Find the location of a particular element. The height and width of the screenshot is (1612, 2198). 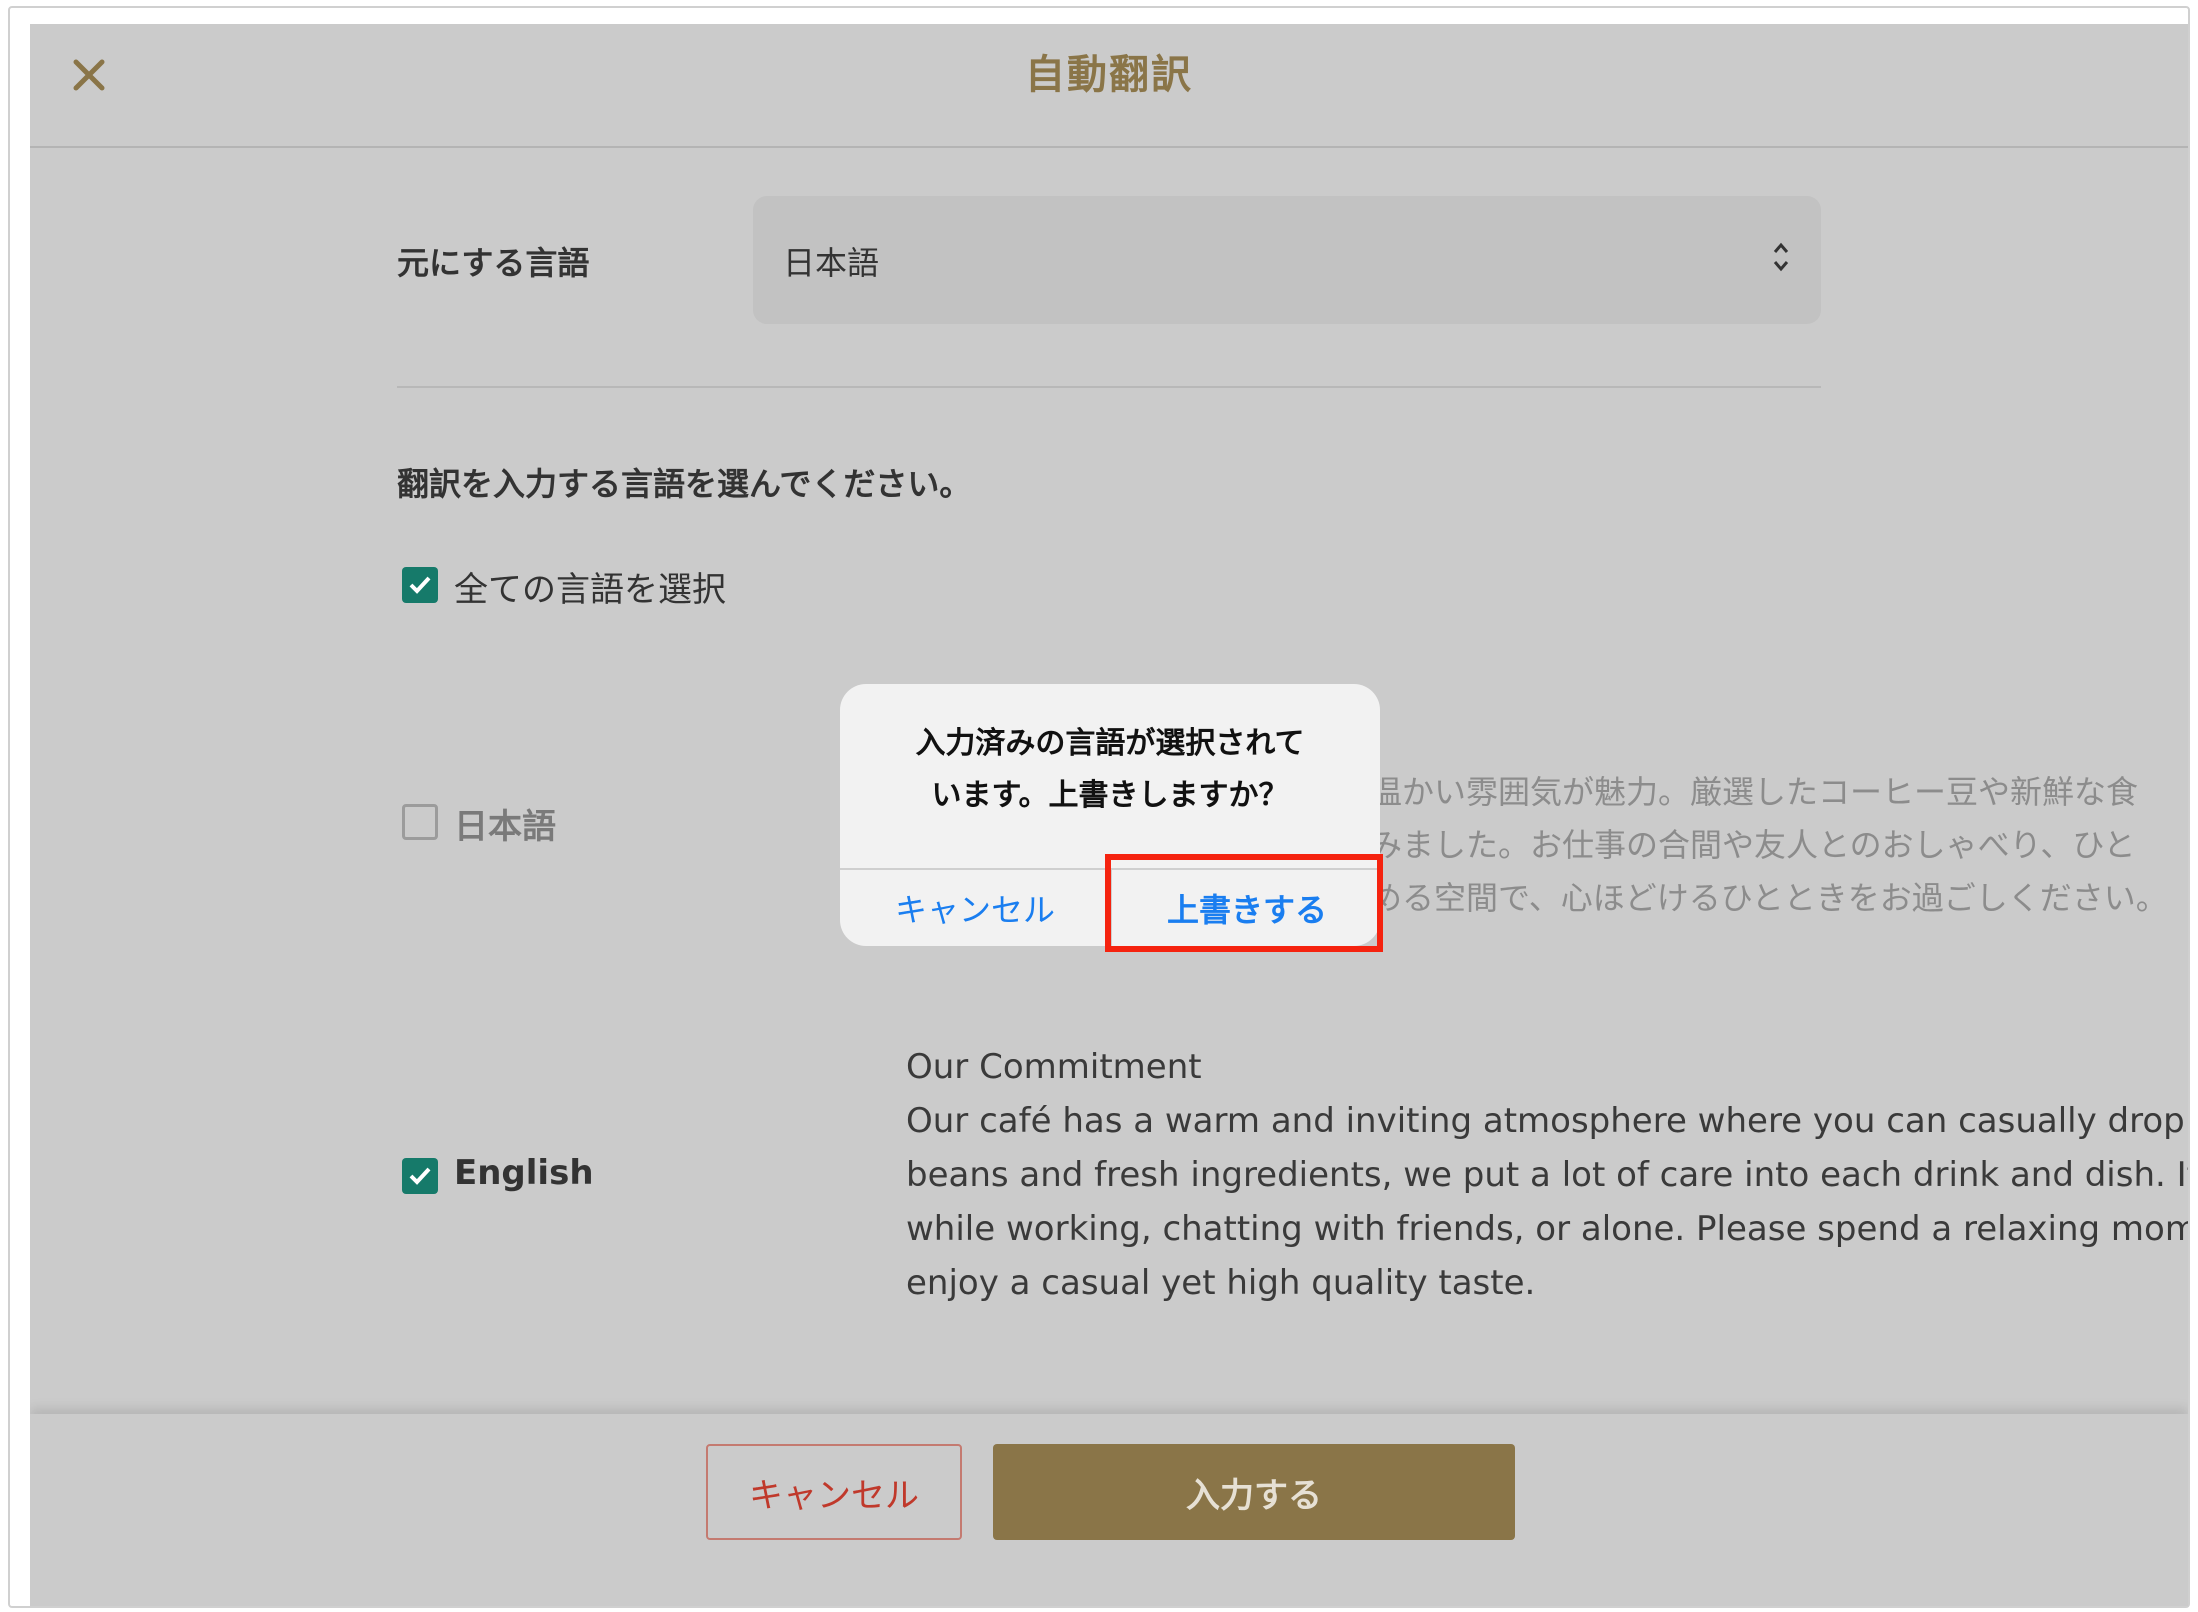

english-text-line: enjoy a casual yet high quality taste. is located at coordinates (1221, 1283).